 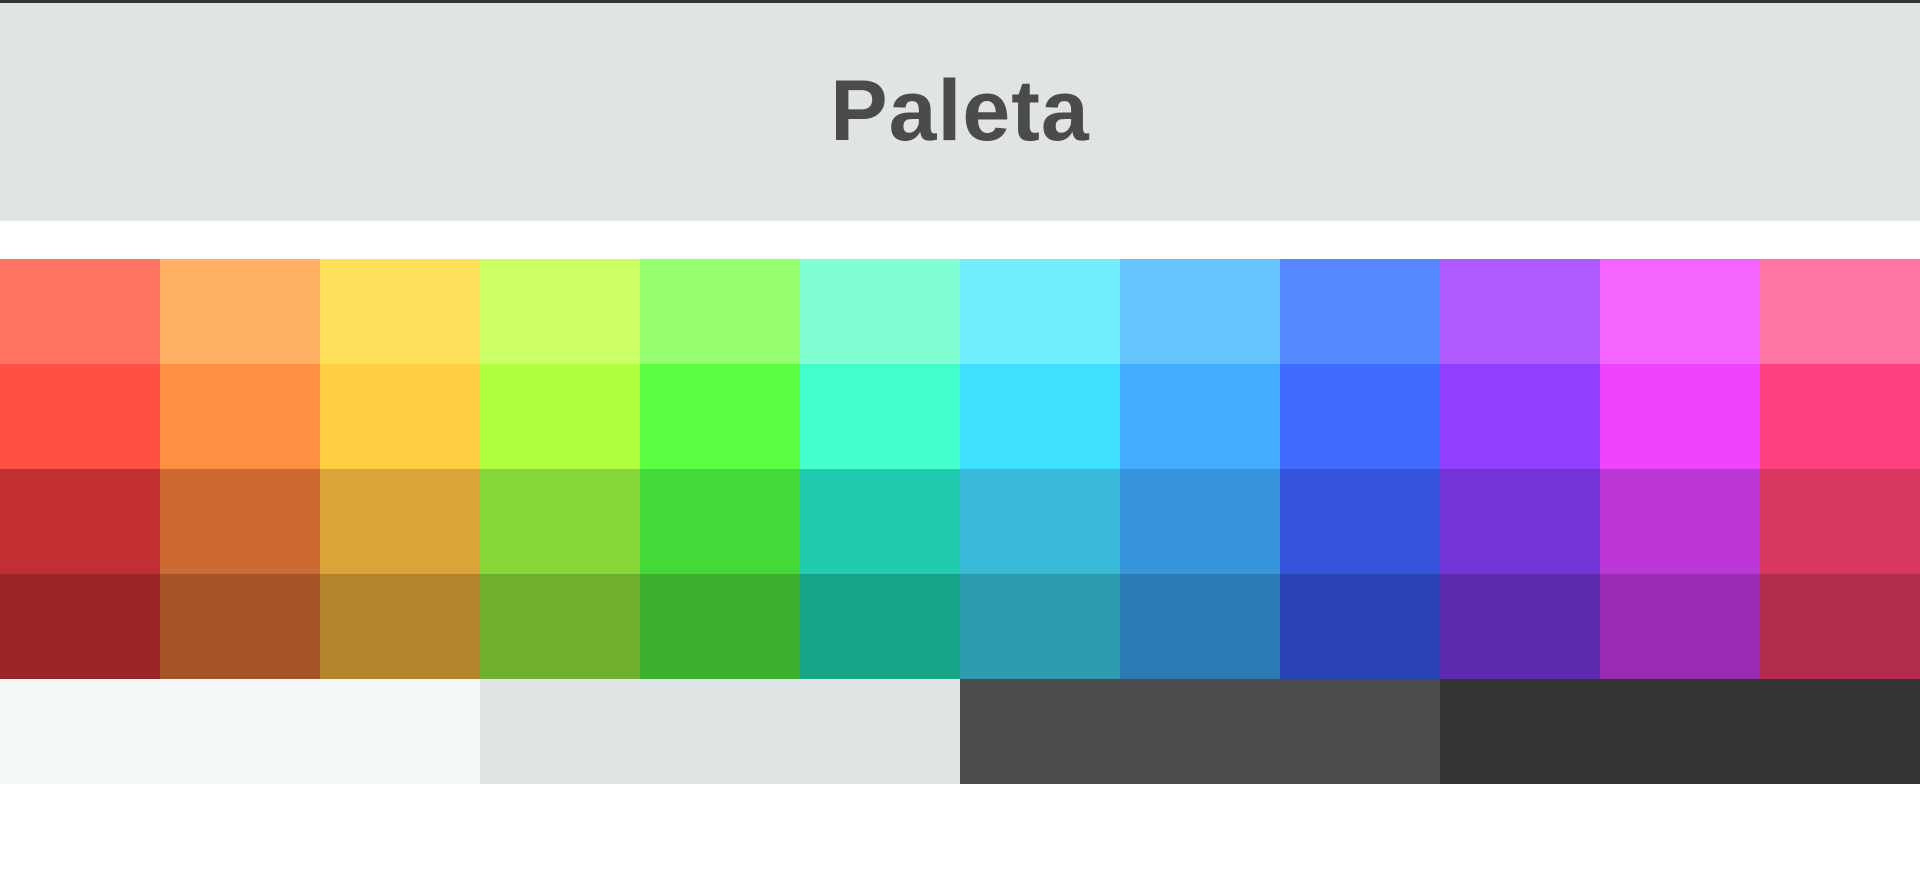 What do you see at coordinates (240, 626) in the screenshot?
I see `swatch-orange-darker` at bounding box center [240, 626].